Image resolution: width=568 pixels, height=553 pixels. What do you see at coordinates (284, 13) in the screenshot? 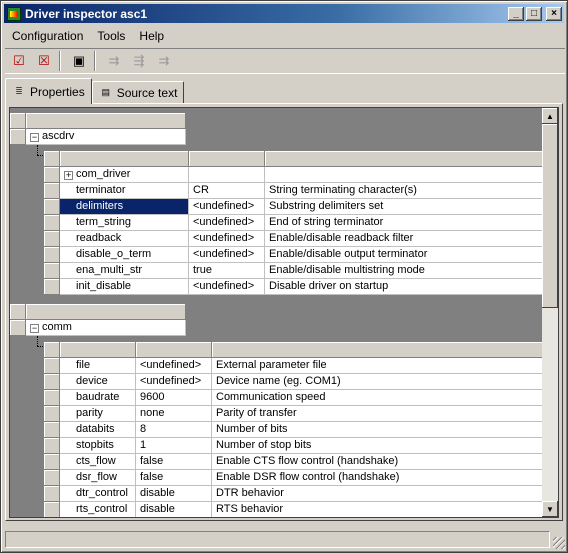
I see `title-bar: Driver inspector asc1 _ □ ×` at bounding box center [284, 13].